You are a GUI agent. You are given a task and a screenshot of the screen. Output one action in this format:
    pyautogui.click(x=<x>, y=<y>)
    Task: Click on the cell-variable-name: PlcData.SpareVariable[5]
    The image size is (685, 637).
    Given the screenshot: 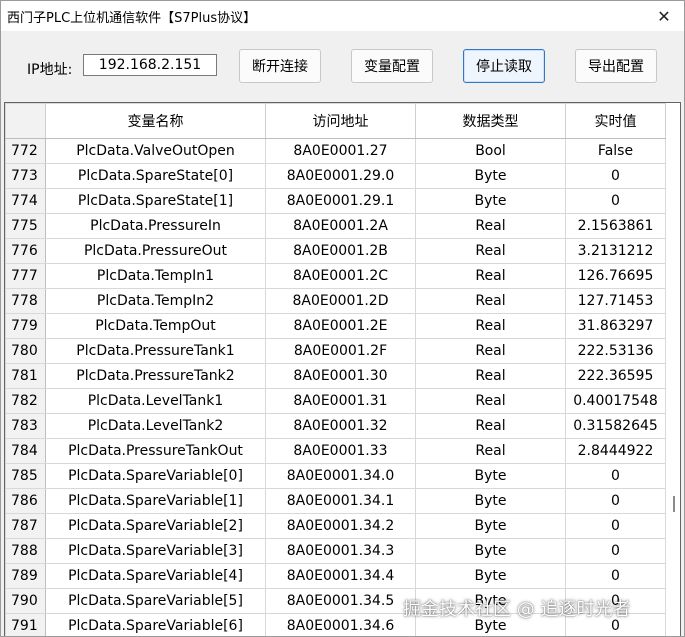 What is the action you would take?
    pyautogui.click(x=155, y=601)
    